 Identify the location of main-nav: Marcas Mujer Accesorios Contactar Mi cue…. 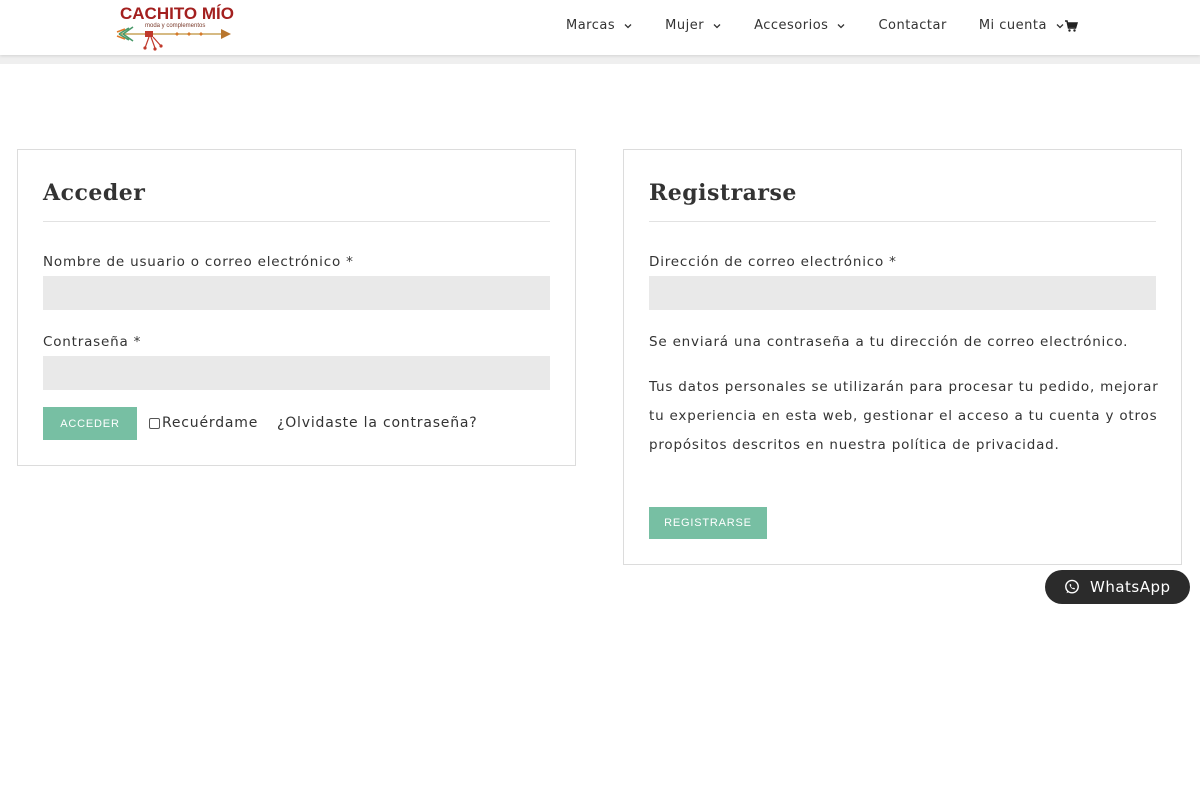
(831, 25).